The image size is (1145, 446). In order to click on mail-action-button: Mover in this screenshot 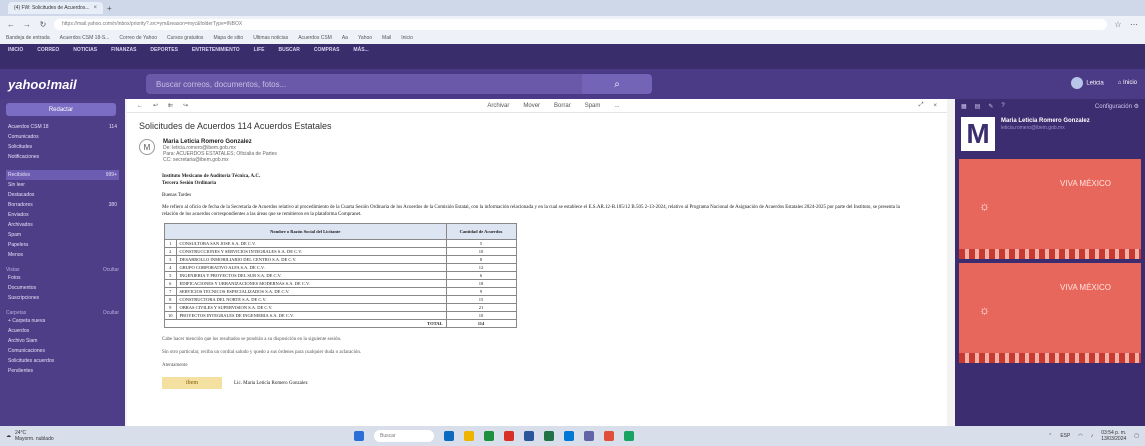, I will do `click(531, 106)`.